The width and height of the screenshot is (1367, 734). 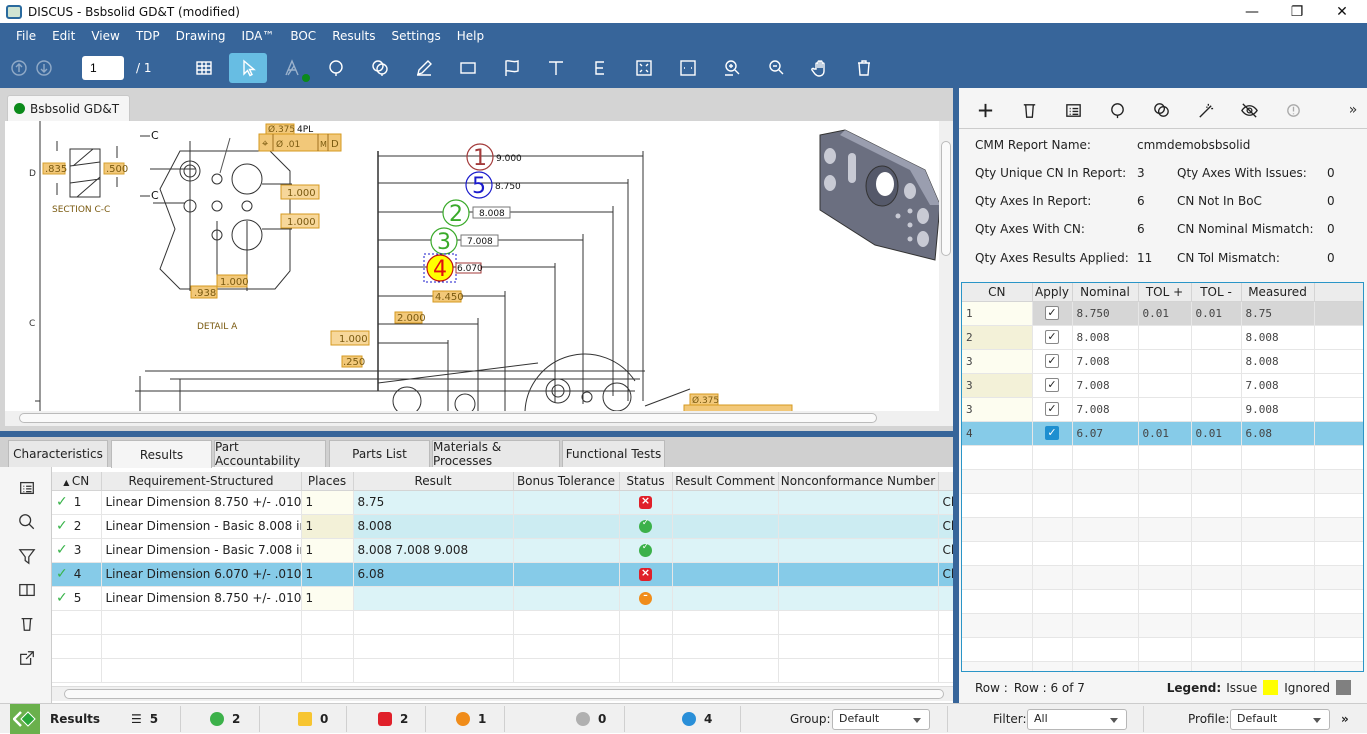 What do you see at coordinates (353, 36) in the screenshot?
I see `menu-results: Results` at bounding box center [353, 36].